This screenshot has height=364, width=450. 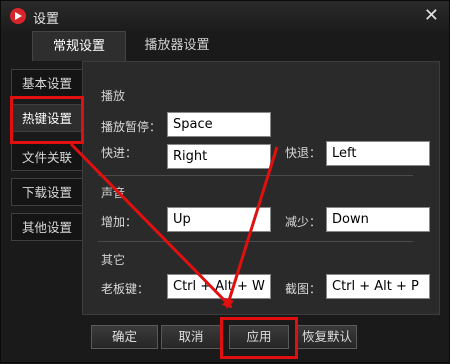 I want to click on highlight-box-hotkeys, so click(x=47, y=120).